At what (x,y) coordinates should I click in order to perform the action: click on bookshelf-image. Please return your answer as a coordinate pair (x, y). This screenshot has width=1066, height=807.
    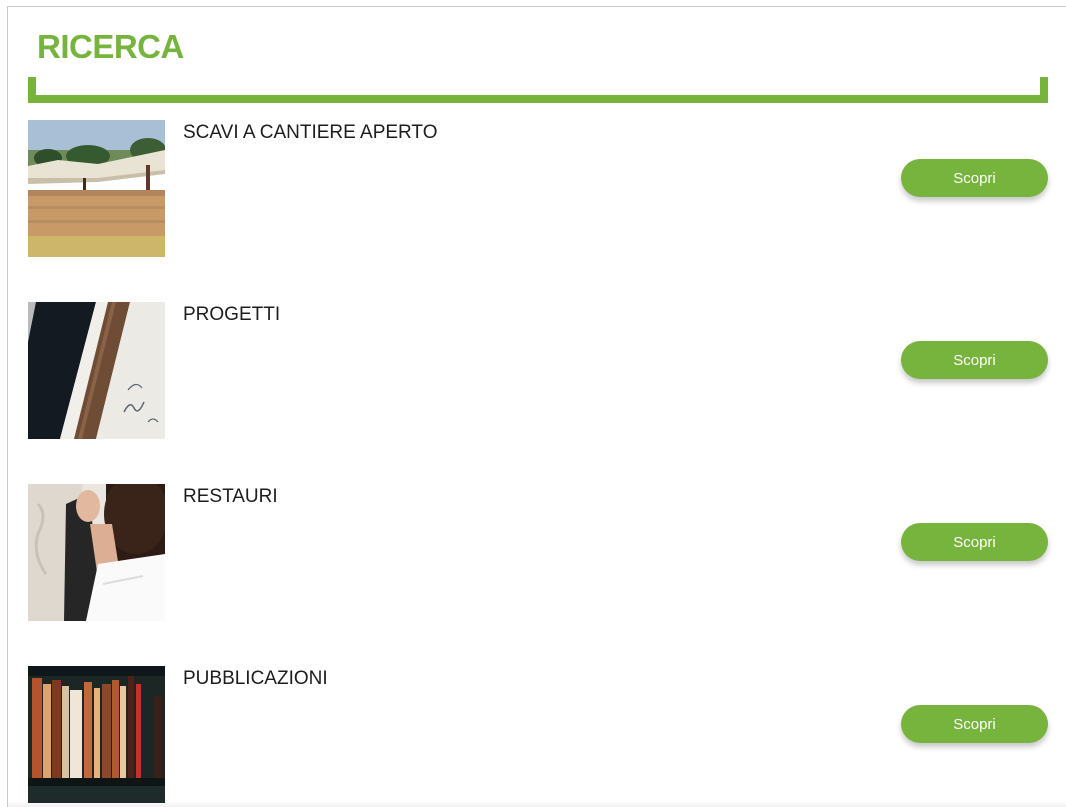
    Looking at the image, I should click on (96, 734).